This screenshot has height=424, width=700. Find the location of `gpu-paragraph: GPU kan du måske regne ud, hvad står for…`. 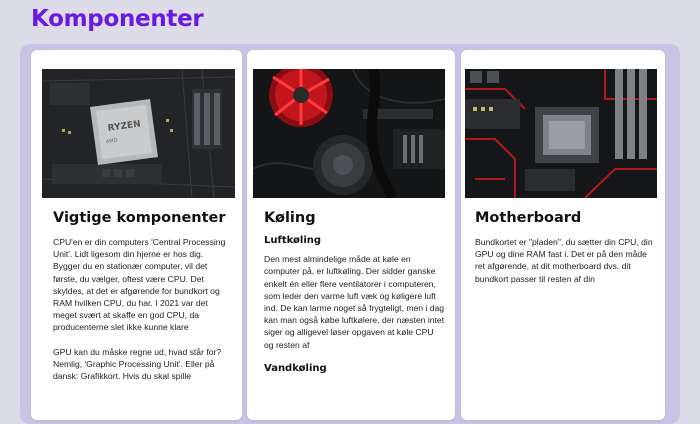

gpu-paragraph: GPU kan du måske regne ud, hvad står for… is located at coordinates (137, 364).